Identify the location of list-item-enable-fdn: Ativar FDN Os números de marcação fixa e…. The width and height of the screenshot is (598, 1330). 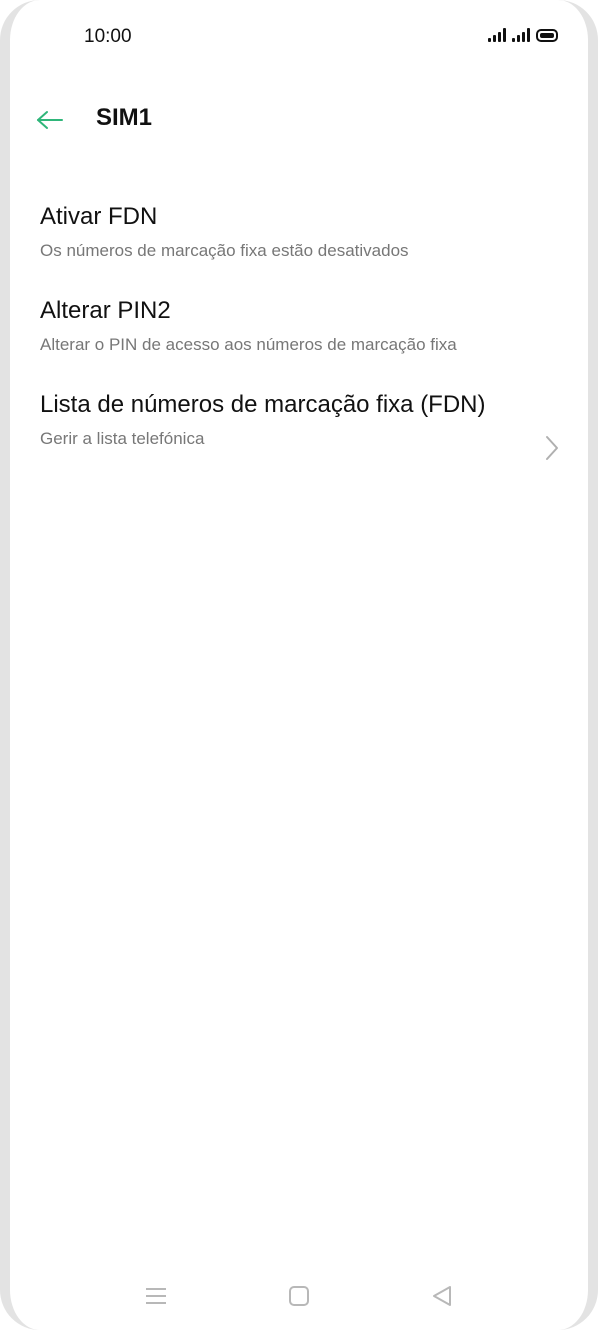
(299, 237).